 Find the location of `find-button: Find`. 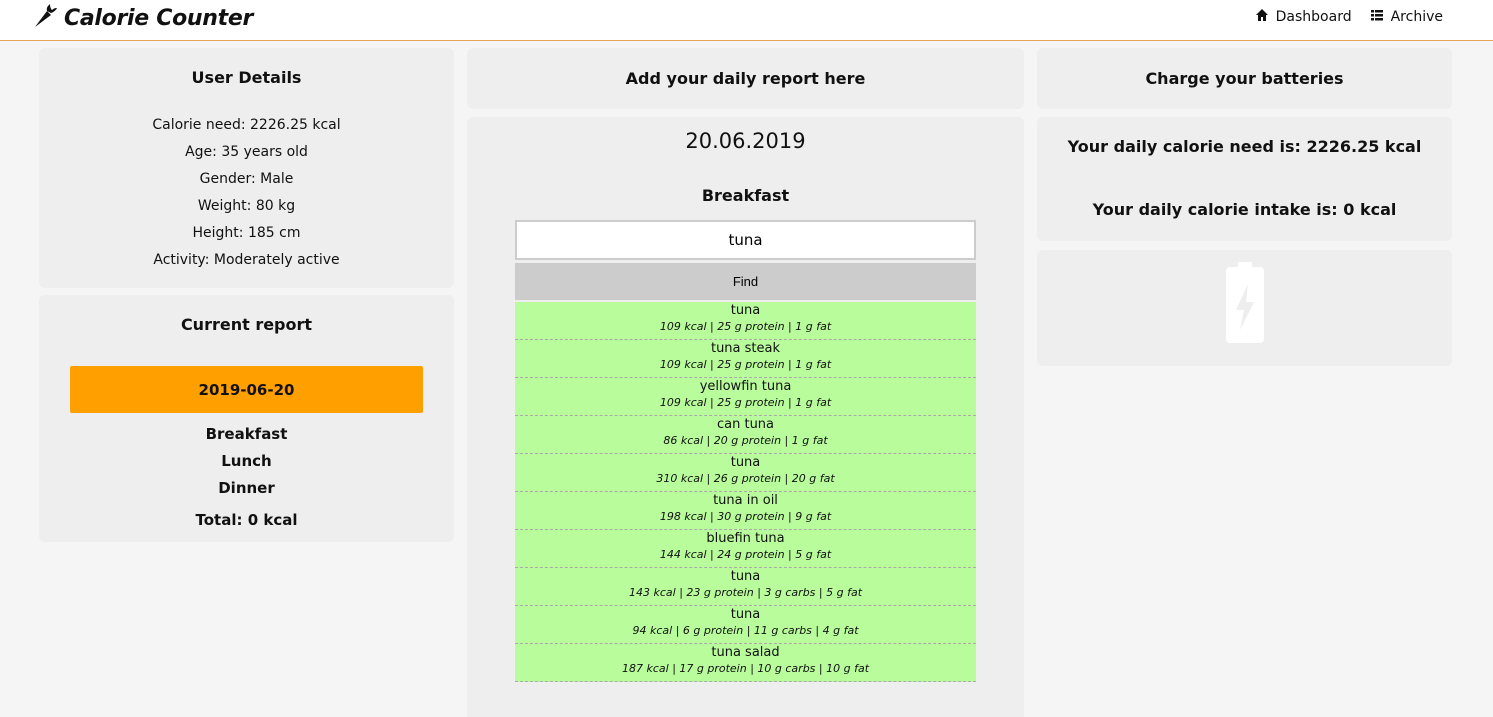

find-button: Find is located at coordinates (745, 281).